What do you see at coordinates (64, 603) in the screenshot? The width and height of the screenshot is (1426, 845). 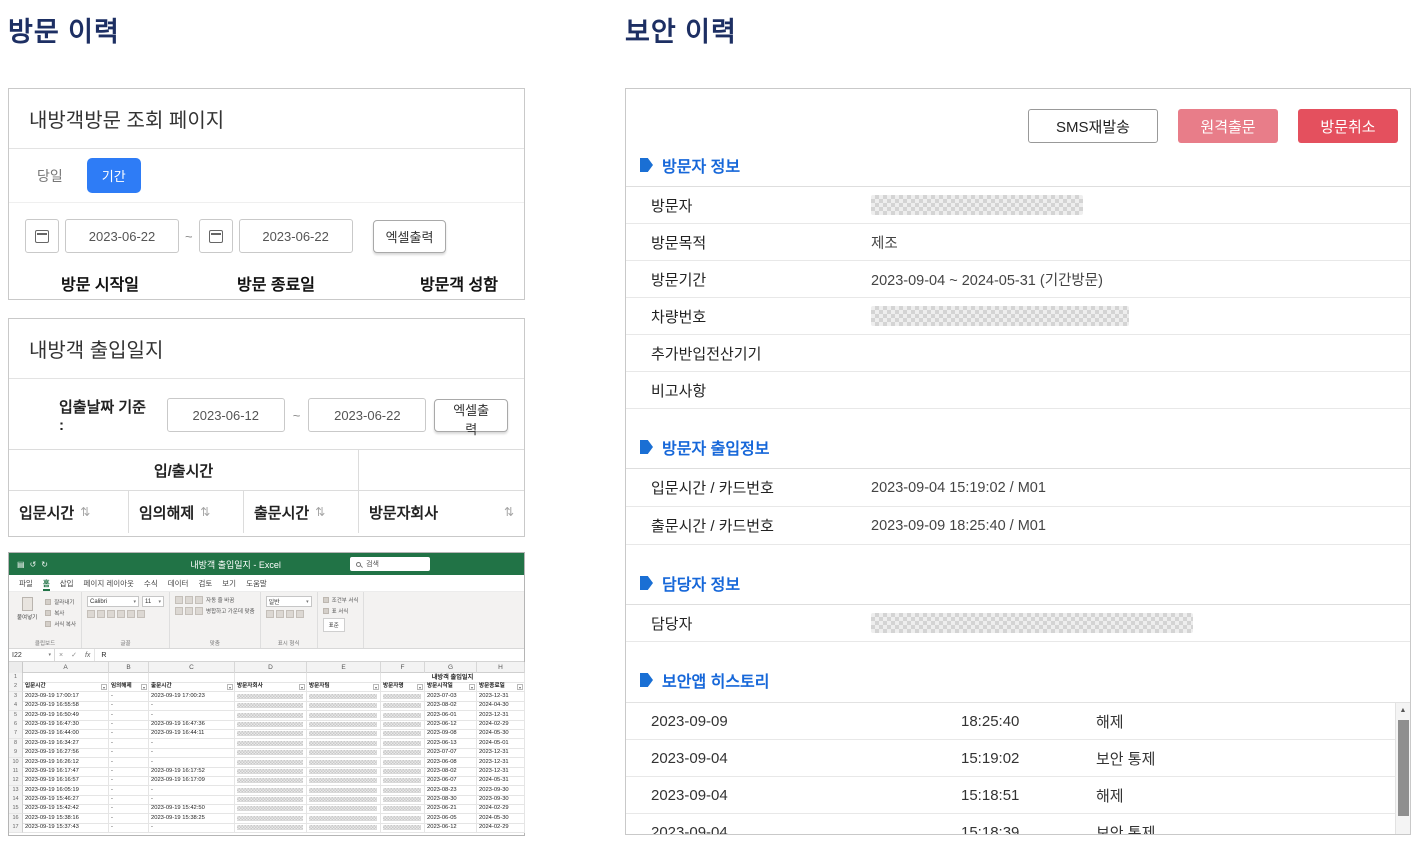 I see `clipboard-mini-label: 잘라내기` at bounding box center [64, 603].